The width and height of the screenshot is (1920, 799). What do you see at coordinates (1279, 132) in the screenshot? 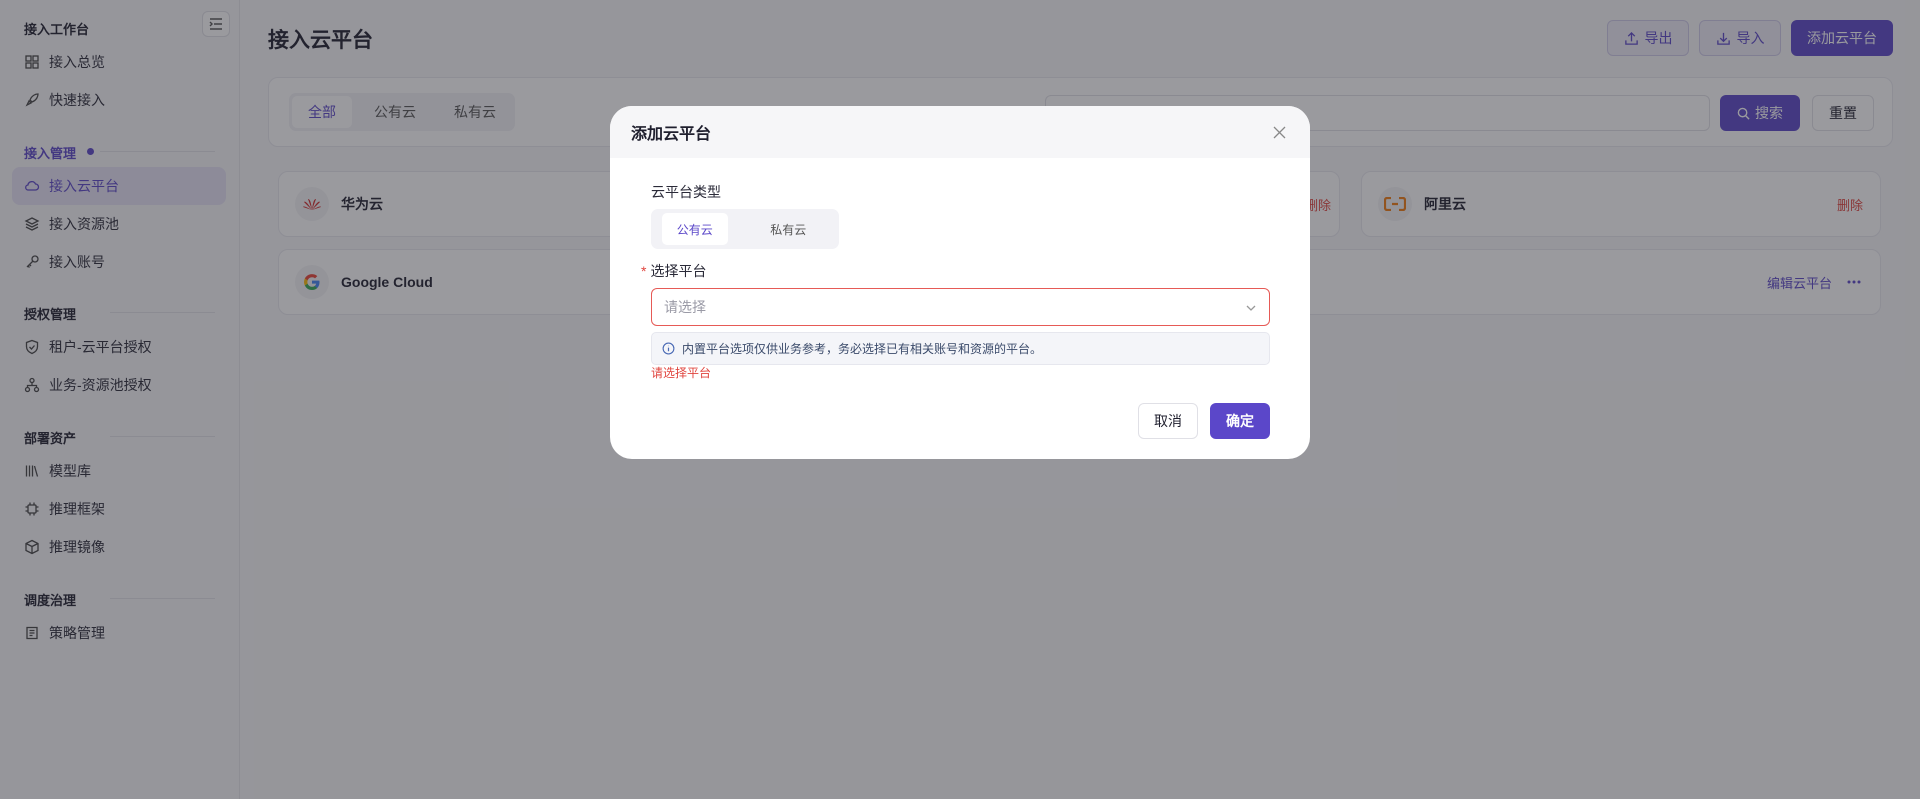
I see `close-icon` at bounding box center [1279, 132].